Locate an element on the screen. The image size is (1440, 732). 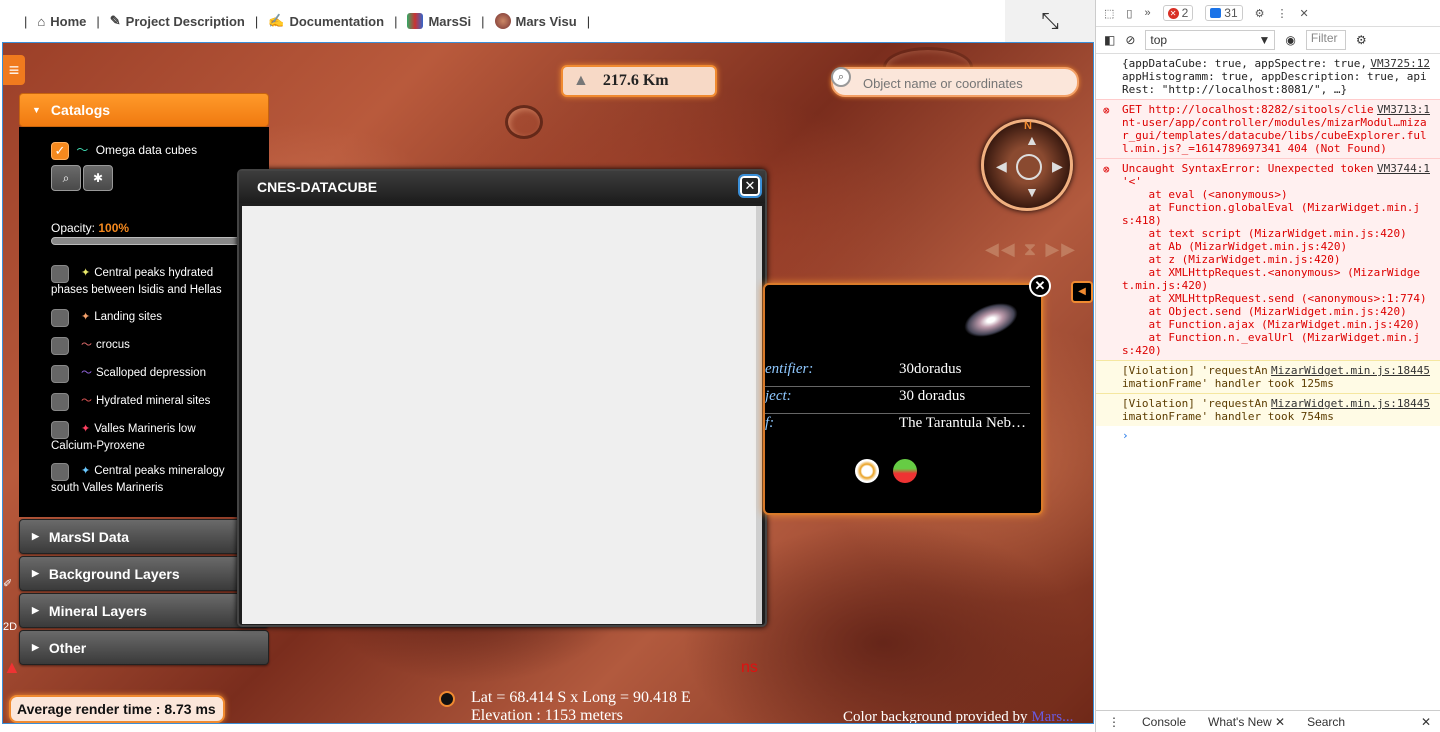
location-icon is located at coordinates (447, 699).